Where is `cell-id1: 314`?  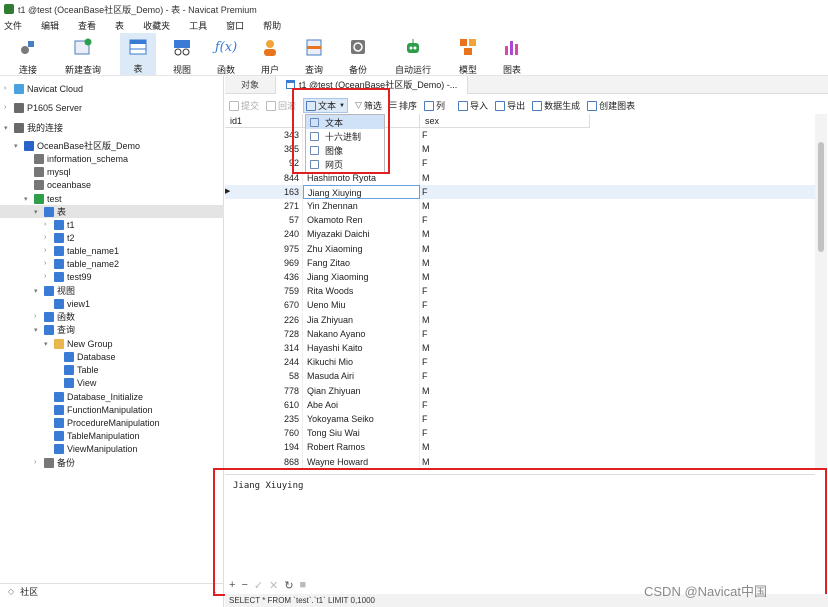 cell-id1: 314 is located at coordinates (268, 348).